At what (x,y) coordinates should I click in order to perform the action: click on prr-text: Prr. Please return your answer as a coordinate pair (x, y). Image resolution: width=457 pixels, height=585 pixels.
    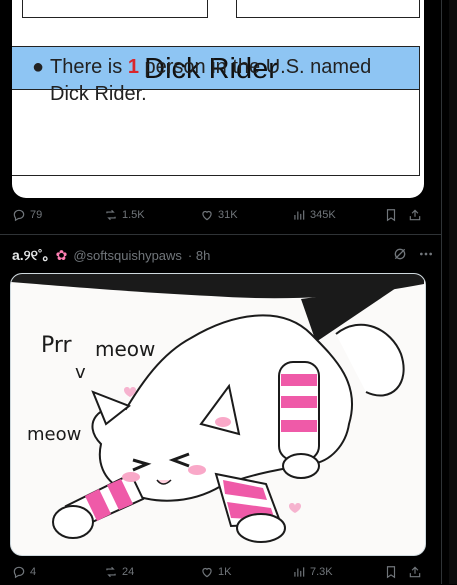
    Looking at the image, I should click on (57, 345).